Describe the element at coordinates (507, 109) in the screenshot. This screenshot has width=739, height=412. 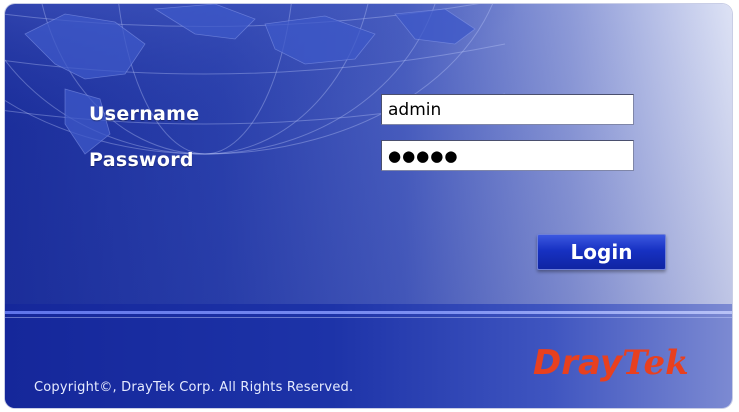
I see `username-input` at that location.